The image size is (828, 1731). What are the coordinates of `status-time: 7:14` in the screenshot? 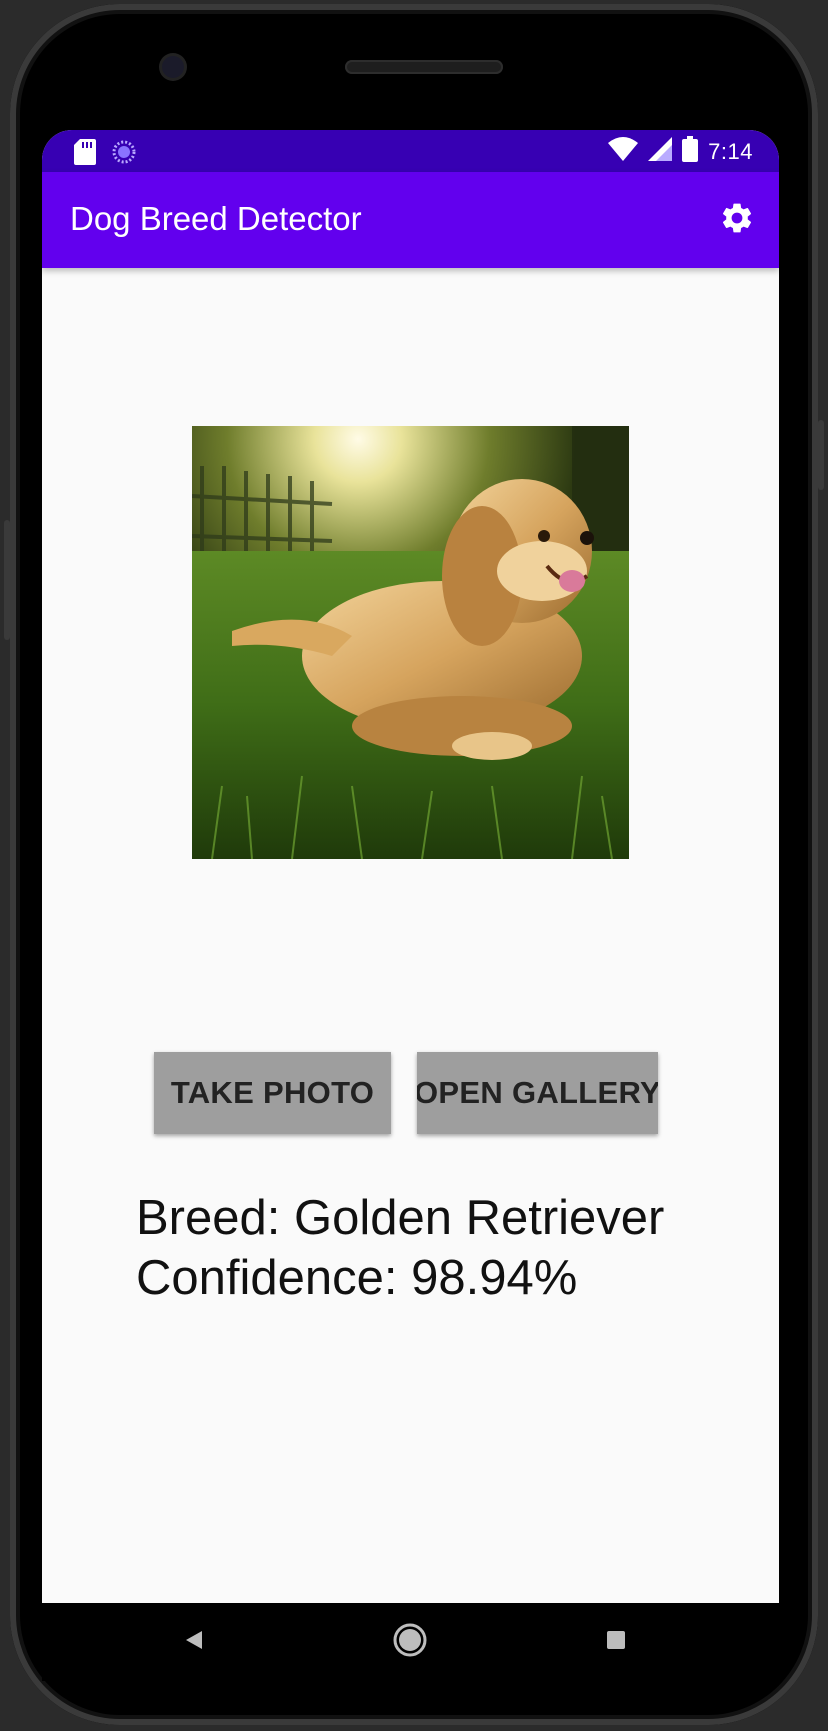 It's located at (730, 151).